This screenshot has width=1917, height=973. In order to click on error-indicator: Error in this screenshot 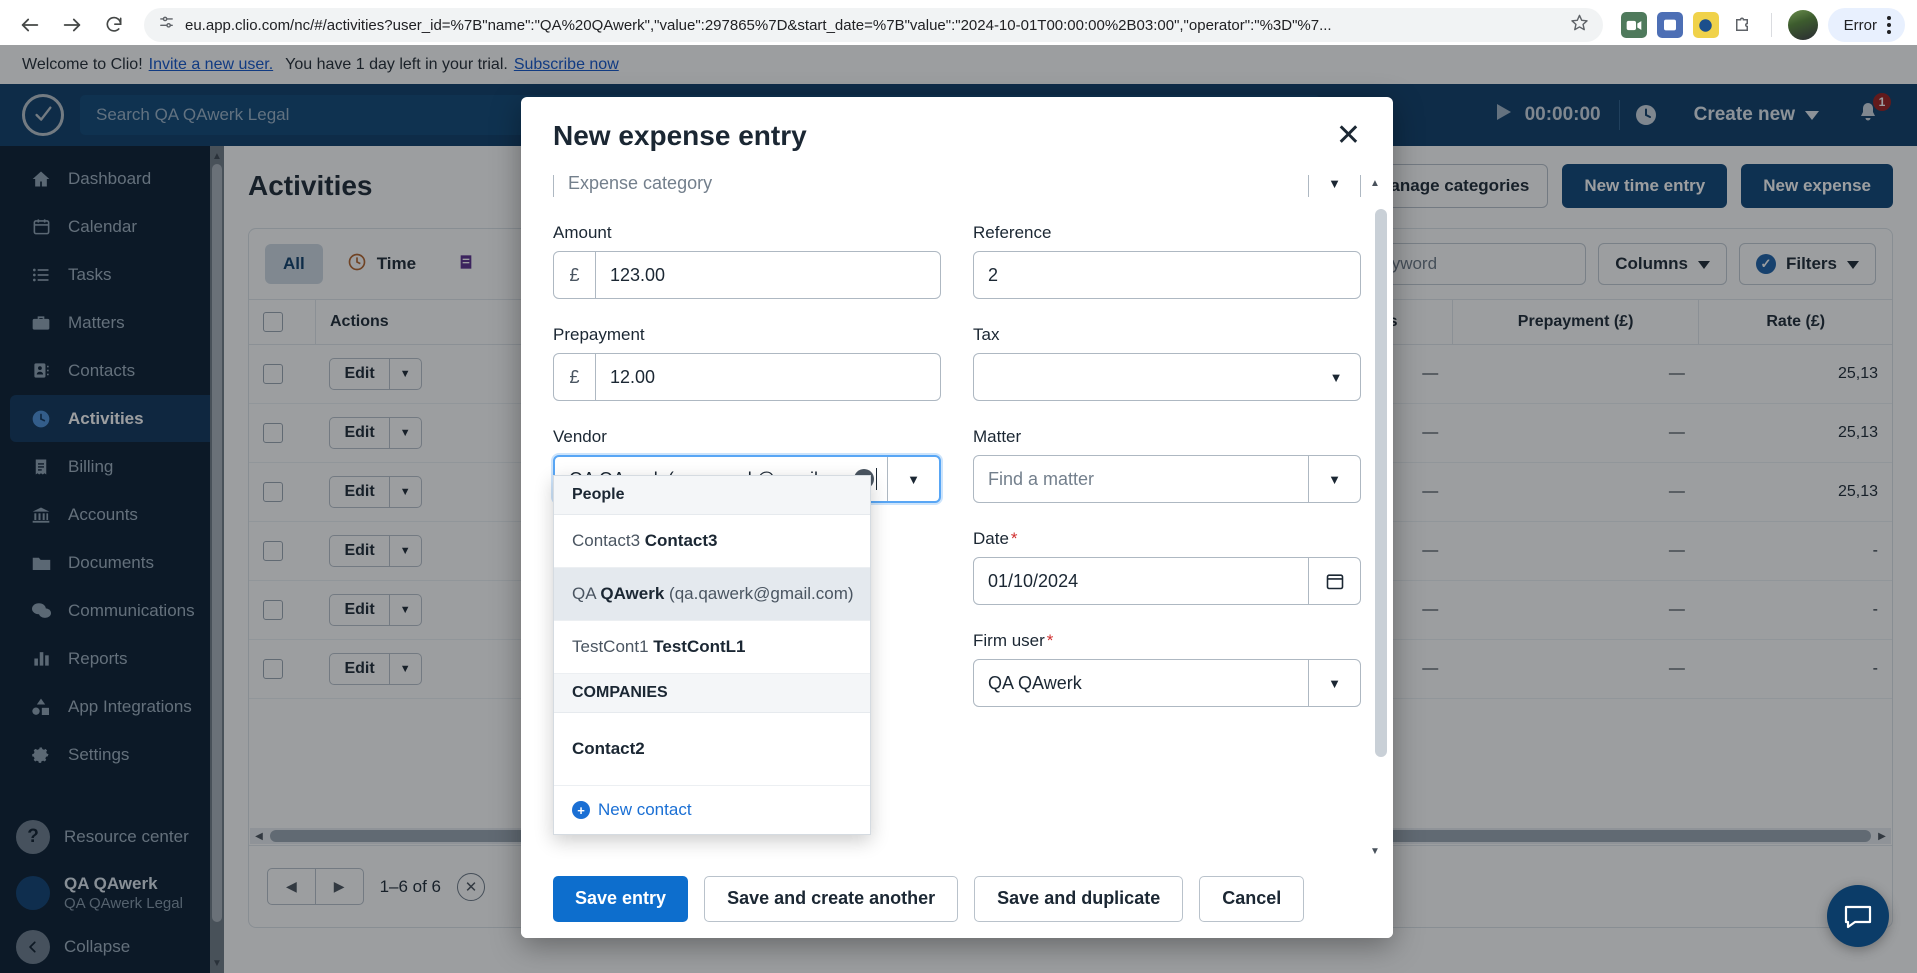, I will do `click(1866, 25)`.